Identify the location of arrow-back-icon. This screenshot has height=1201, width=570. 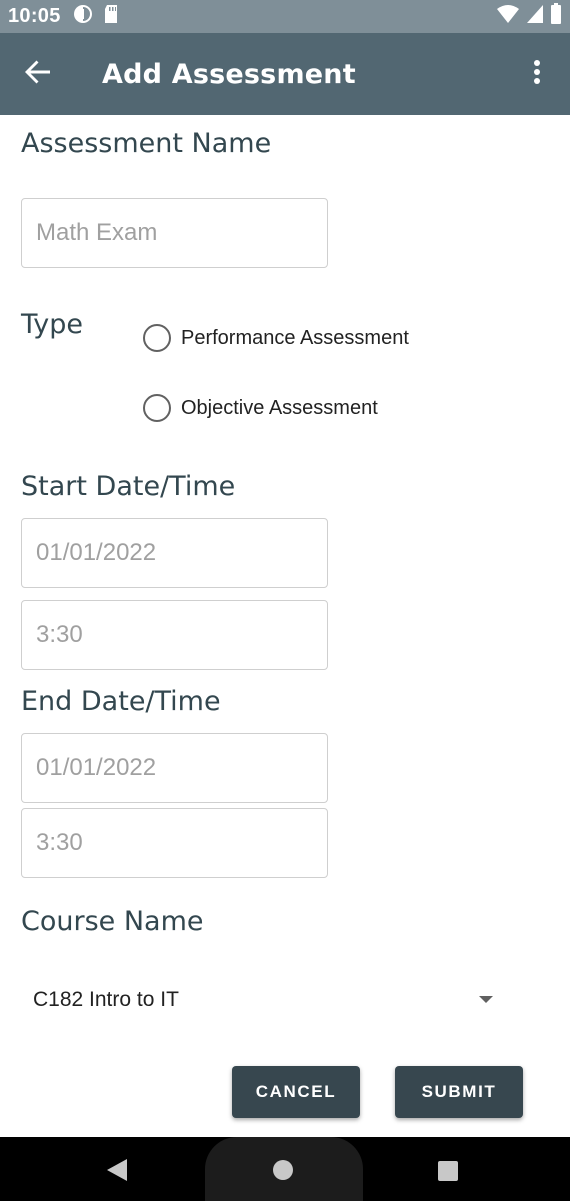
(38, 74).